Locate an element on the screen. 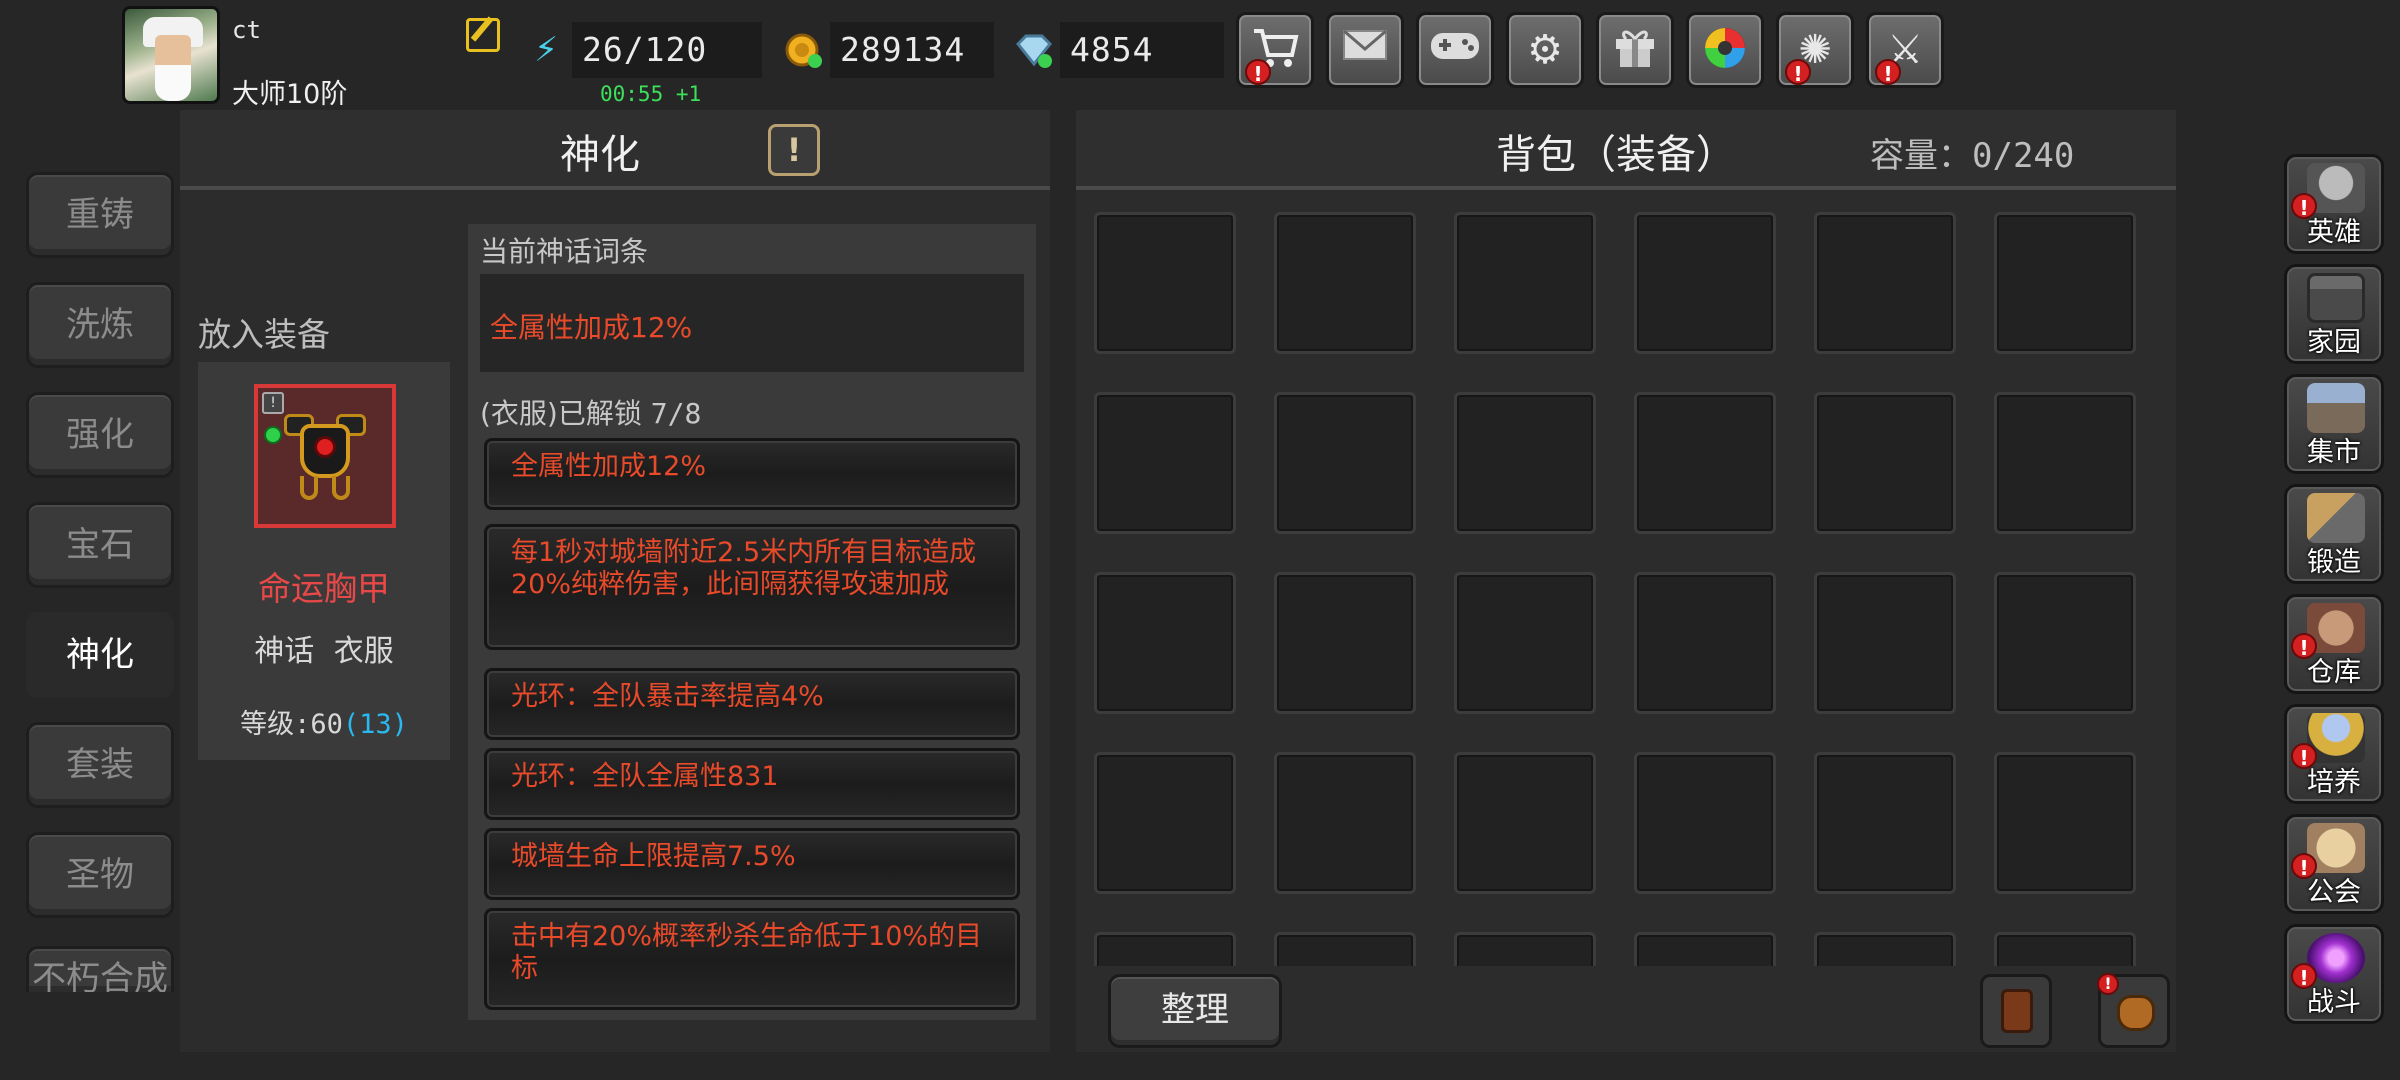 This screenshot has height=1080, width=2400. loot-bag-button: ! is located at coordinates (2133, 1010).